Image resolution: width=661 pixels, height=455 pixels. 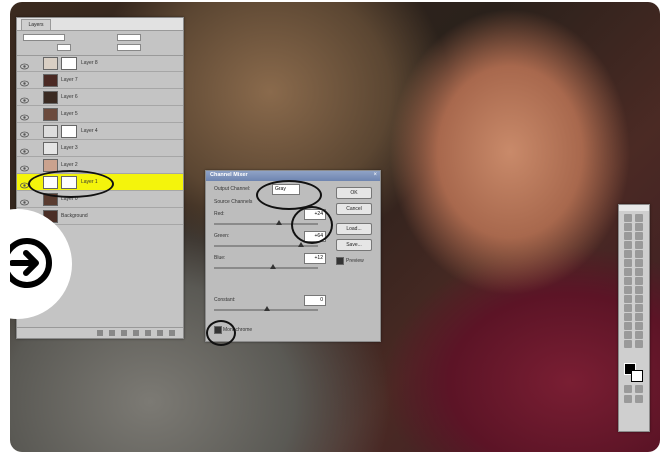 I want to click on layers-footer, so click(x=100, y=332).